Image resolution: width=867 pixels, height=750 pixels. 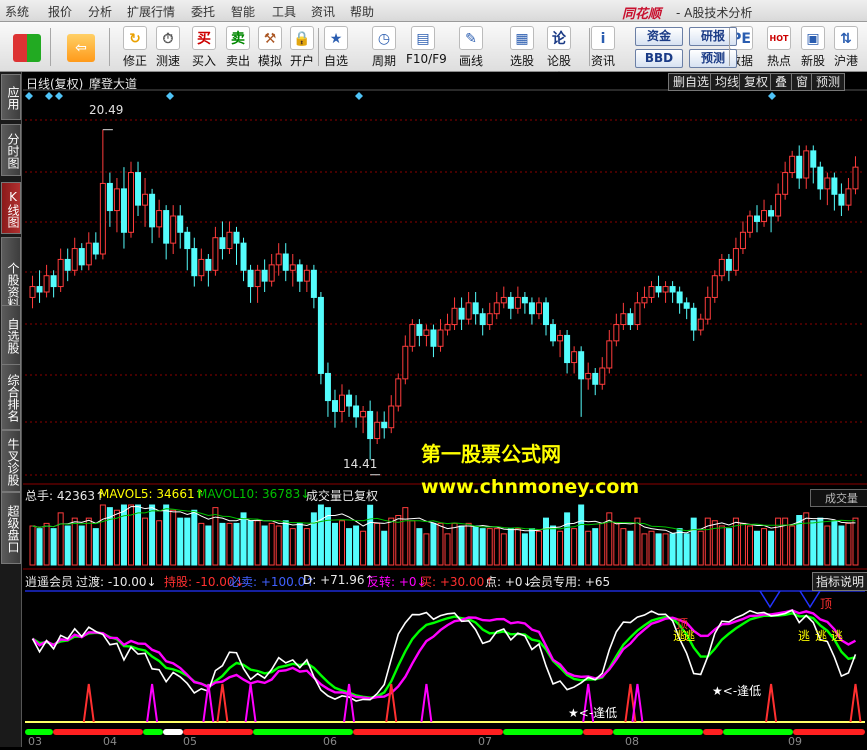 I want to click on toolbar-label-7: 周期, so click(x=383, y=61).